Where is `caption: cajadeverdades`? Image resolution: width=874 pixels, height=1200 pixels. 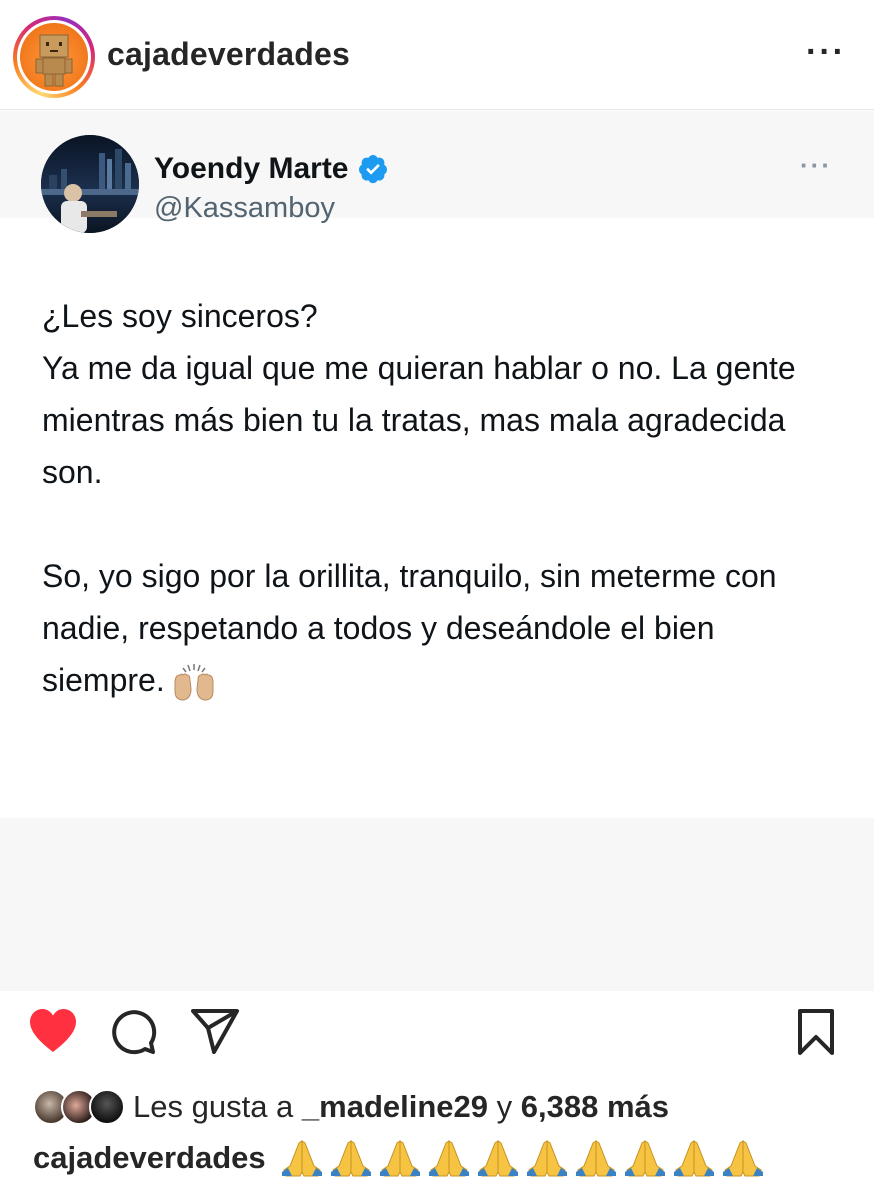
caption: cajadeverdades is located at coordinates (400, 1158).